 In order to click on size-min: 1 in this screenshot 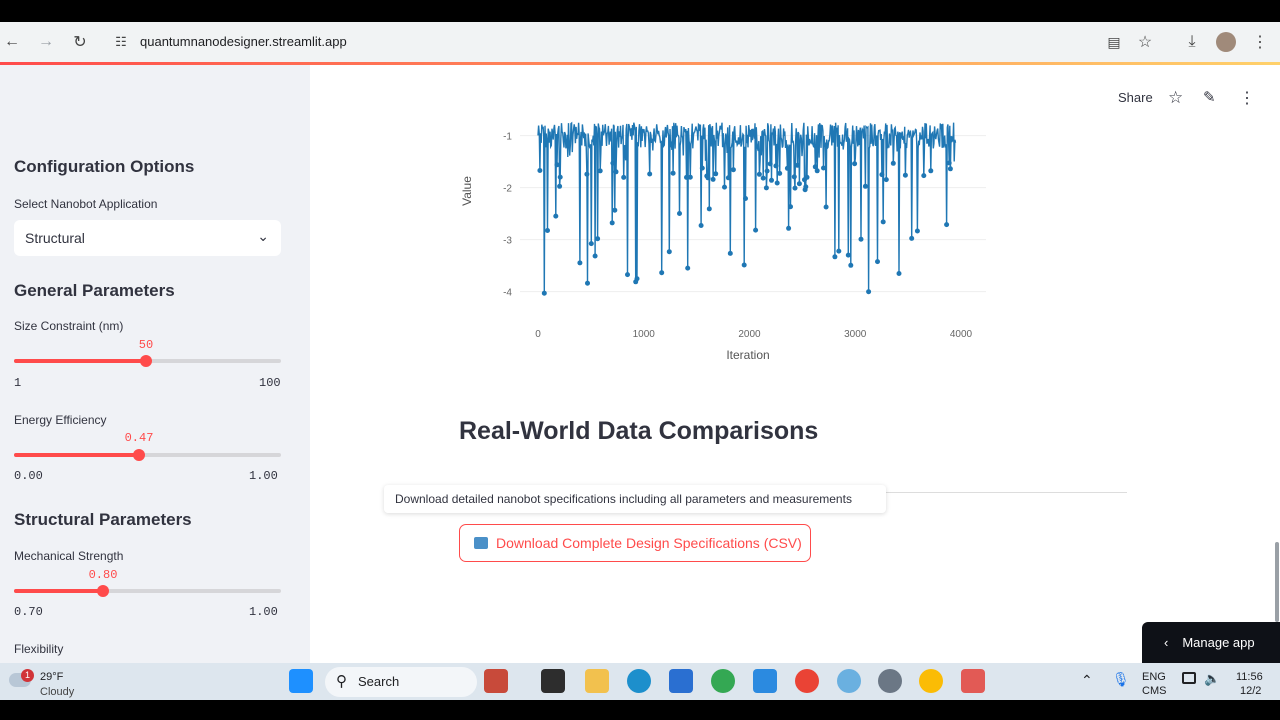, I will do `click(18, 383)`.